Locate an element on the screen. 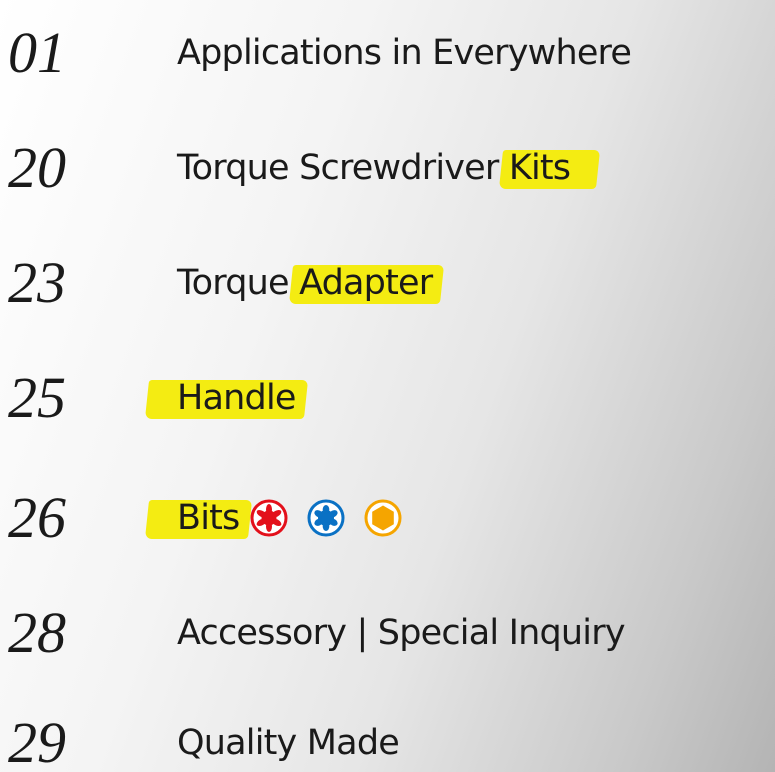 Image resolution: width=775 pixels, height=772 pixels. toc-row-26: 26 Bits is located at coordinates (387, 518).